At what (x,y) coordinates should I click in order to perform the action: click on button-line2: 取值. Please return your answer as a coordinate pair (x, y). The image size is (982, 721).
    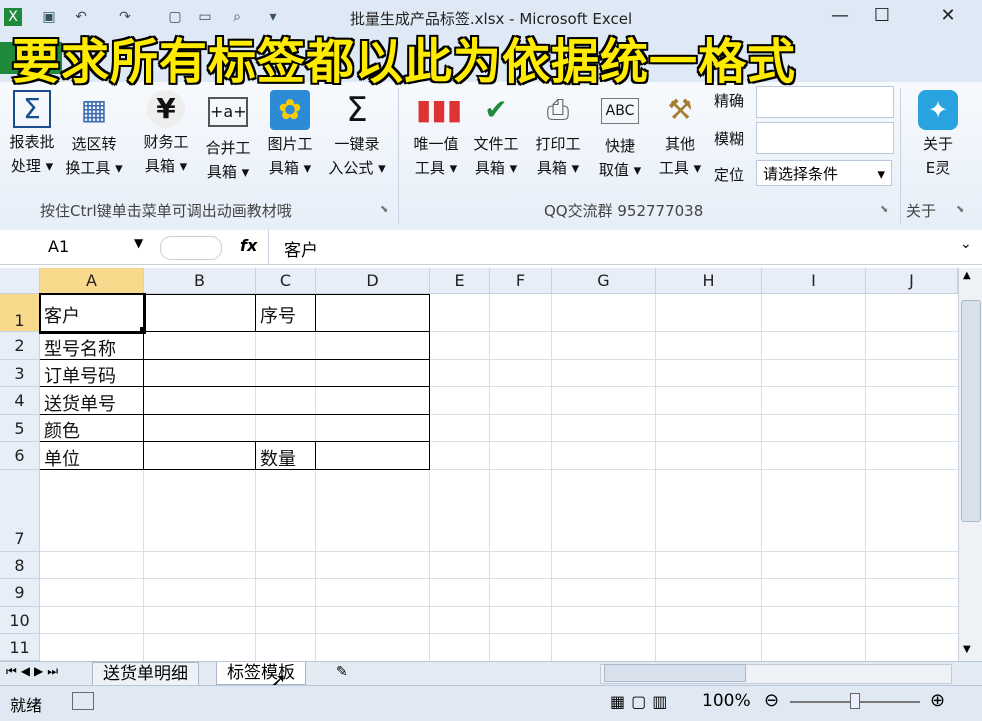
    Looking at the image, I should click on (613, 170).